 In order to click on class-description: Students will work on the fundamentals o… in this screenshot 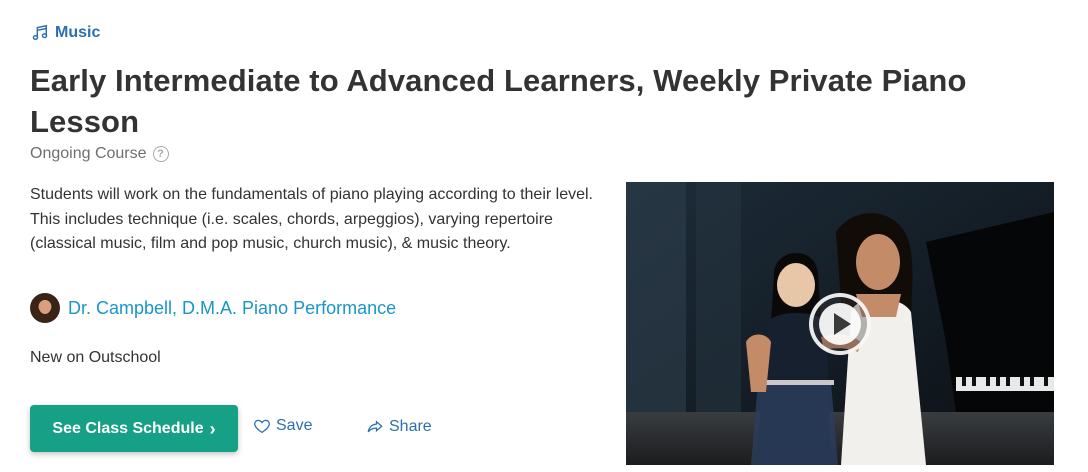, I will do `click(311, 219)`.